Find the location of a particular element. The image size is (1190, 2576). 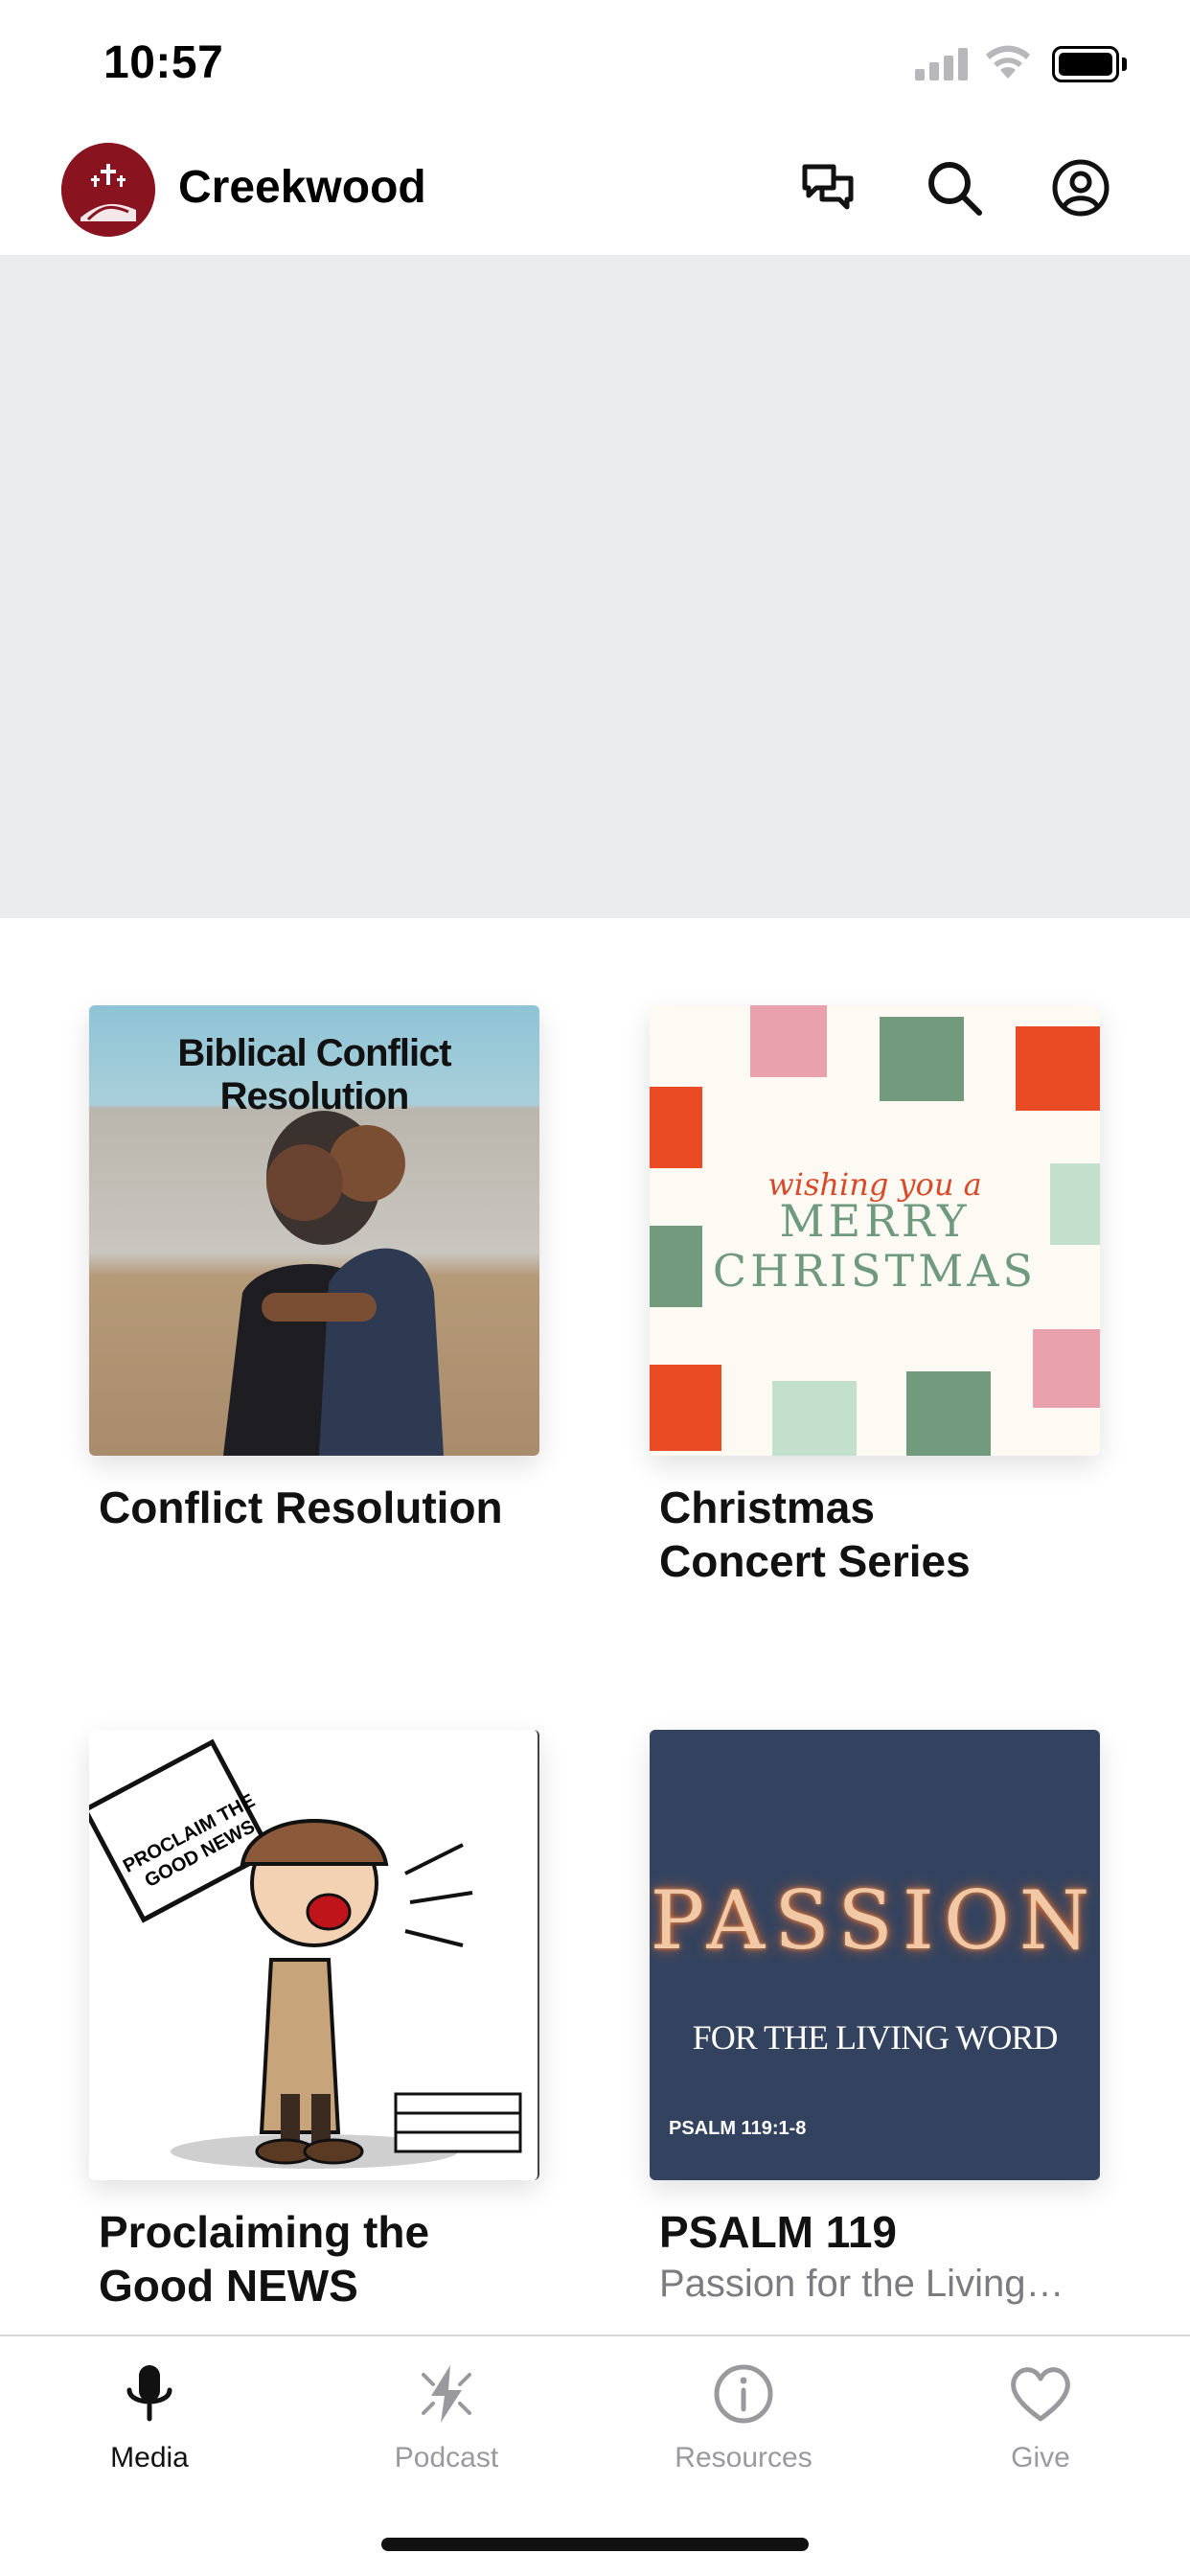

card-title-line2: Good NEWS is located at coordinates (229, 2286).